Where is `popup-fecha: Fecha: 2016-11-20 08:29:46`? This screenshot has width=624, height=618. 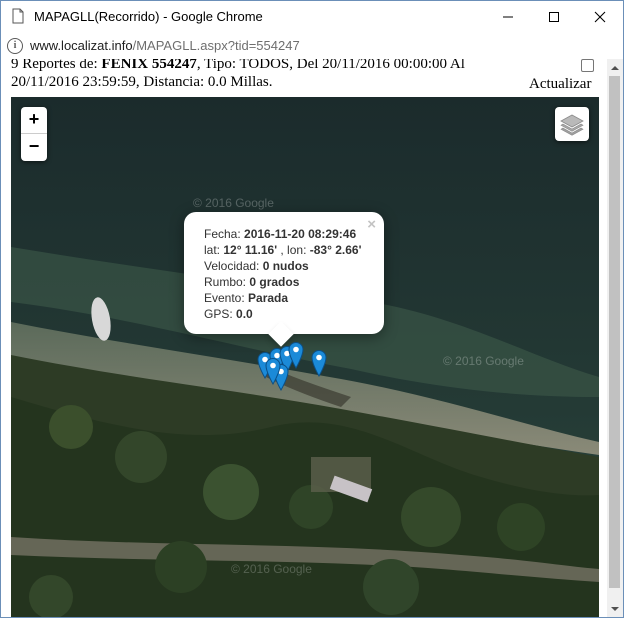
popup-fecha: Fecha: 2016-11-20 08:29:46 is located at coordinates (282, 234).